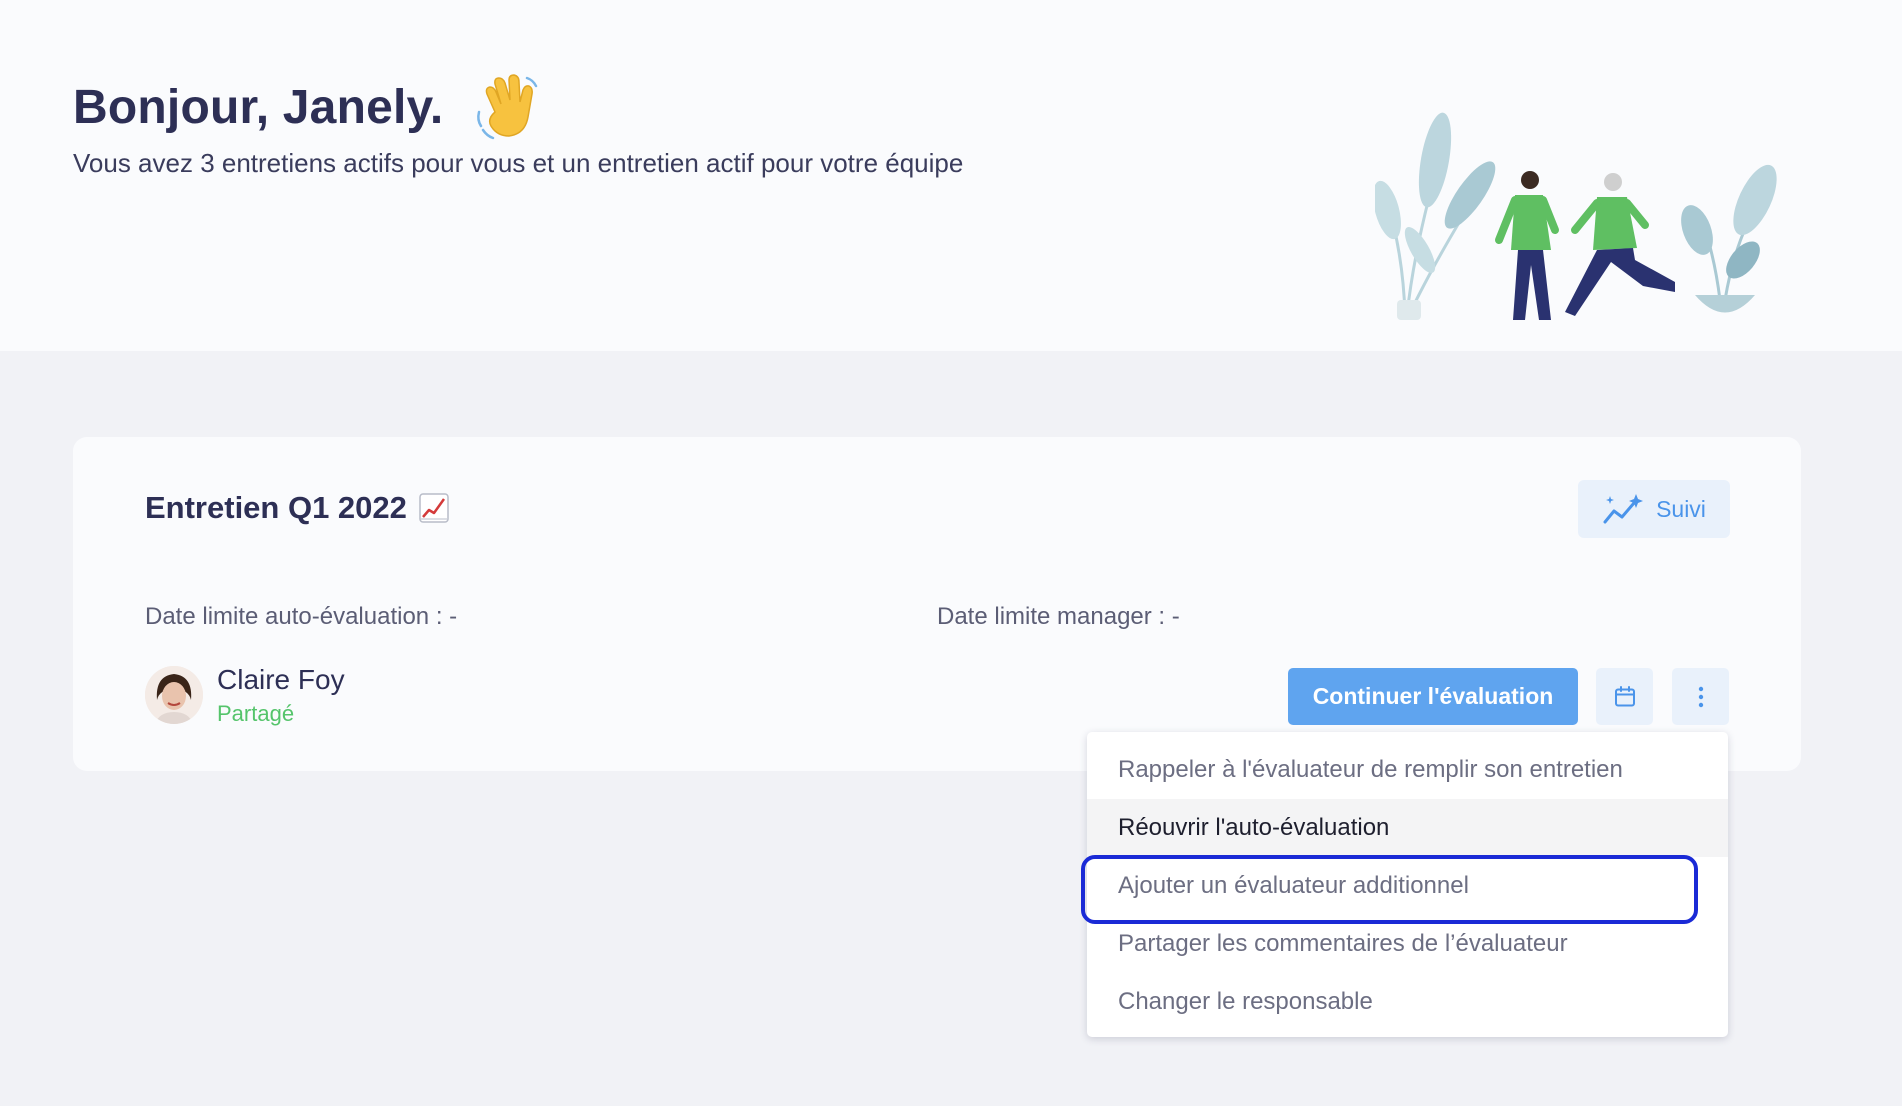  I want to click on calendar-button, so click(1624, 696).